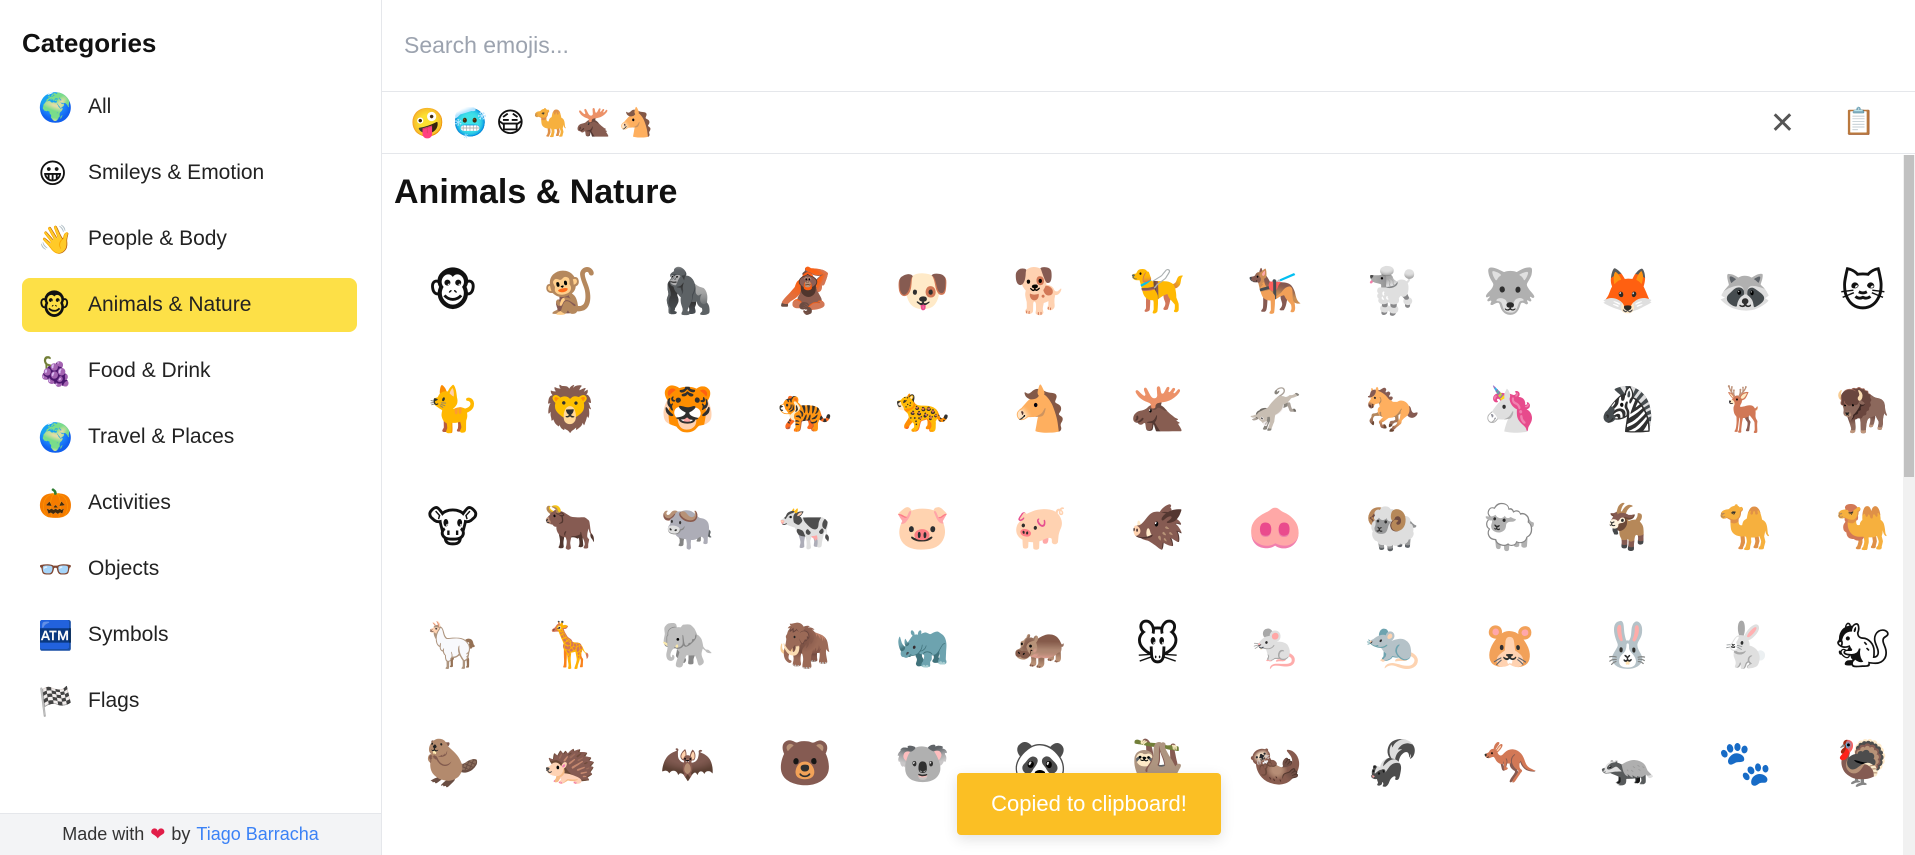  I want to click on scrollbar-thumb, so click(1909, 316).